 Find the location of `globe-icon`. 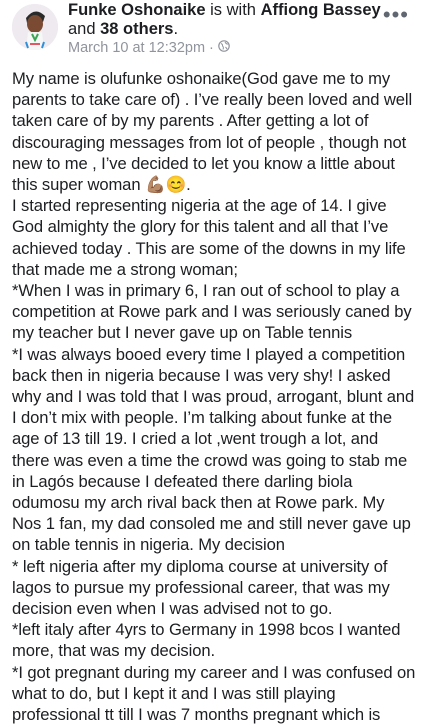

globe-icon is located at coordinates (224, 48).